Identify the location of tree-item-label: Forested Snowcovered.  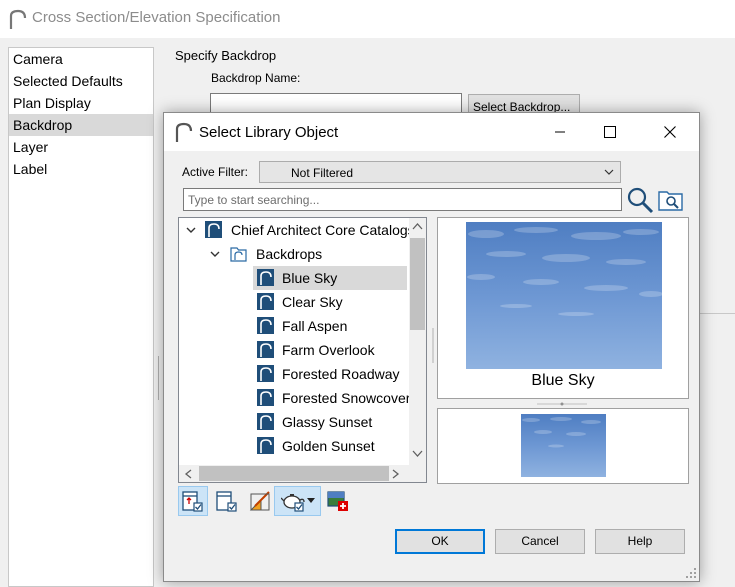
(354, 398).